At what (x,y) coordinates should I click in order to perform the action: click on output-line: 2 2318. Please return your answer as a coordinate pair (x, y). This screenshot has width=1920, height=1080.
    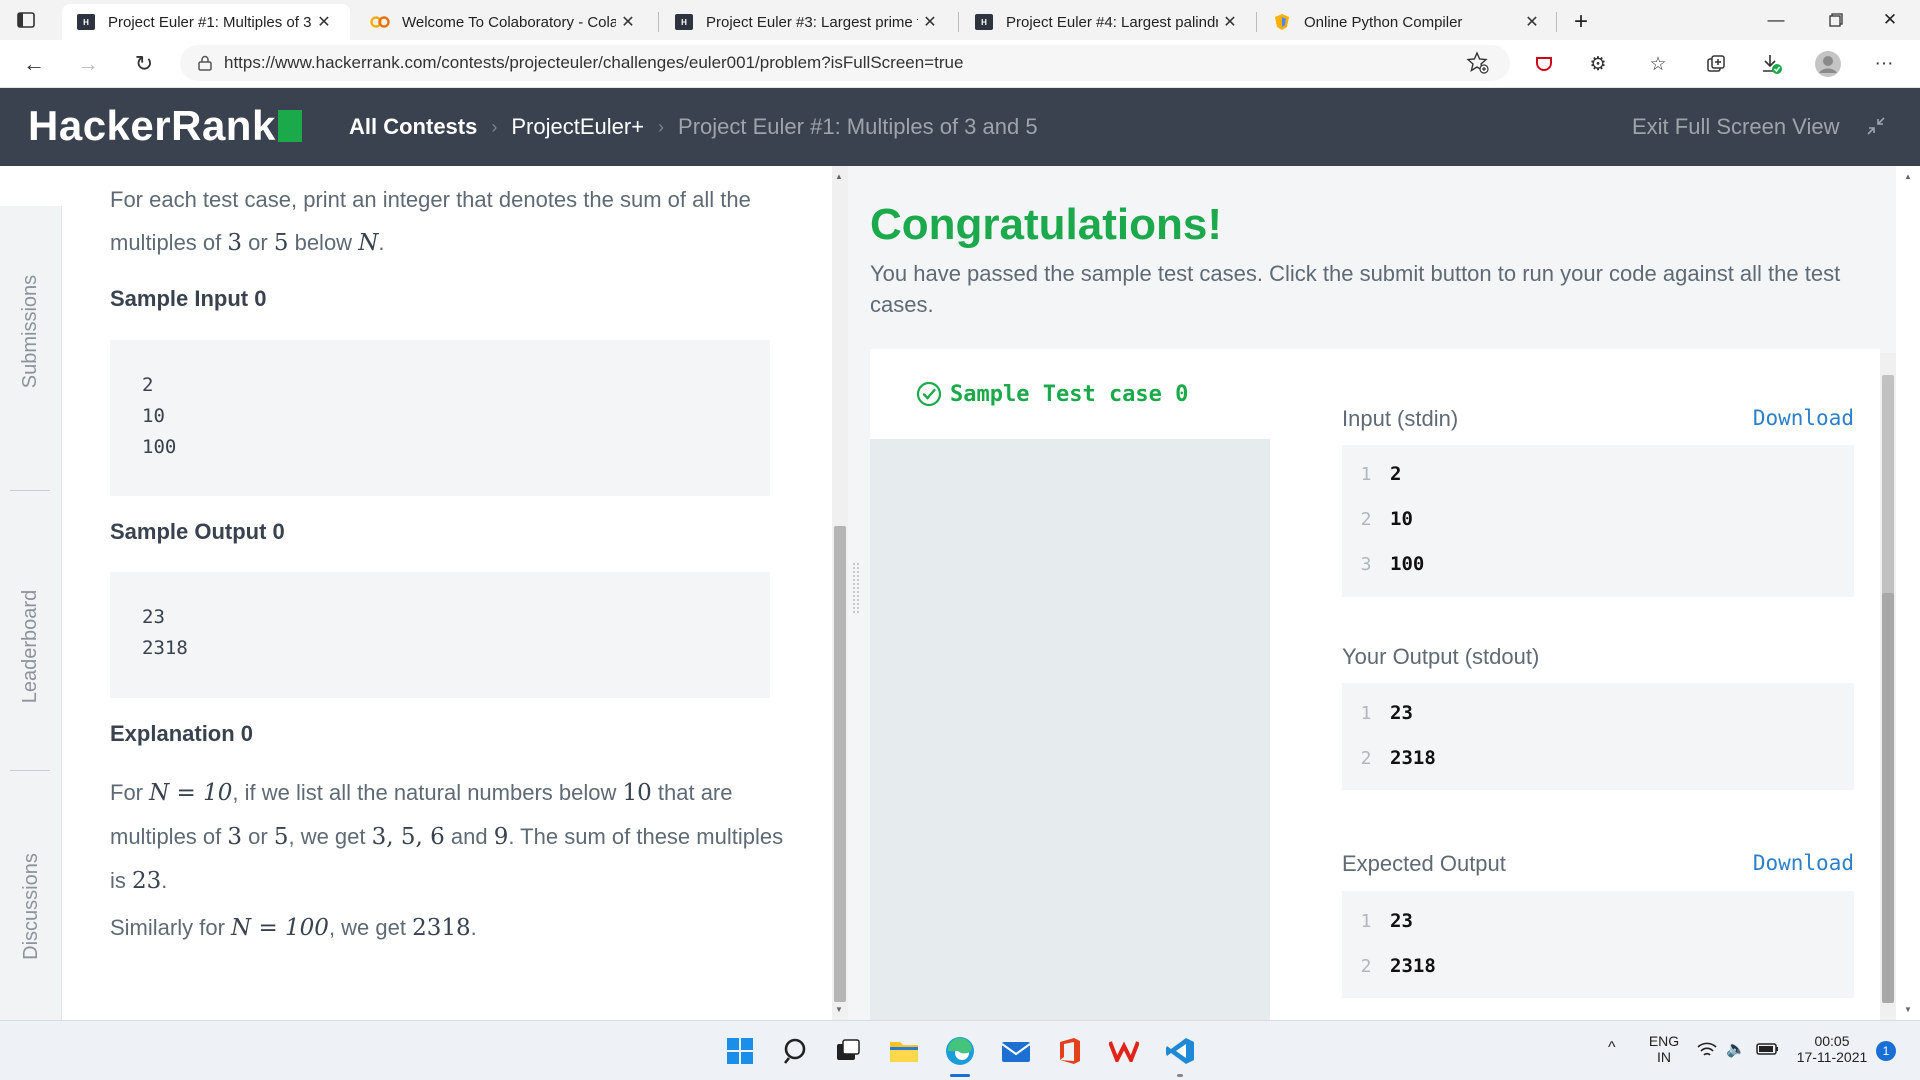
    Looking at the image, I should click on (1398, 758).